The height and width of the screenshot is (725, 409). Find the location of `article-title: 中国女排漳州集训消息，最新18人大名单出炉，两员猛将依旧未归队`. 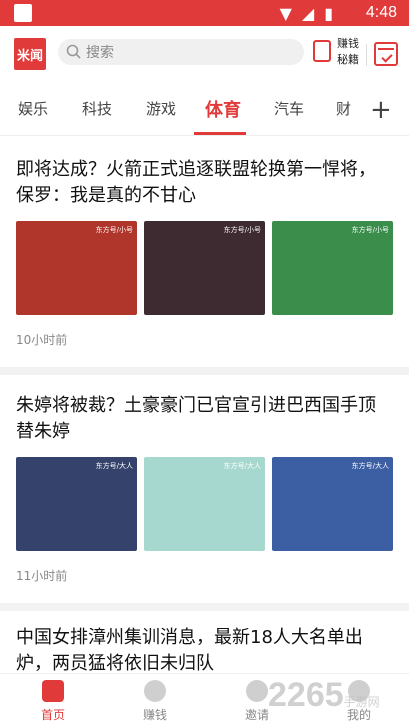

article-title: 中国女排漳州集训消息，最新18人大名单出炉，两员猛将依旧未归队 is located at coordinates (204, 649).